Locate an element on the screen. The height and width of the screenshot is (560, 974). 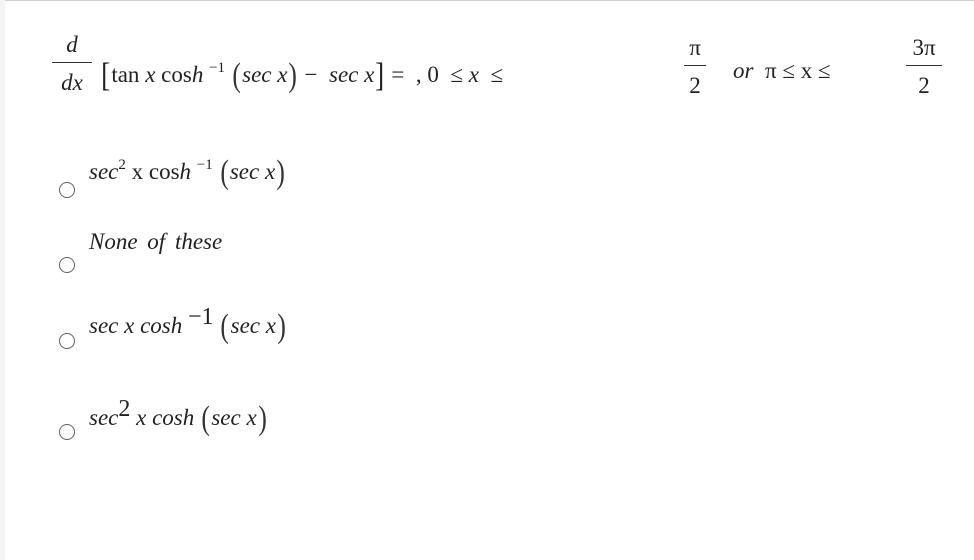
option-a-label: sec2 x cosh −1 (sec x) is located at coordinates (188, 171).